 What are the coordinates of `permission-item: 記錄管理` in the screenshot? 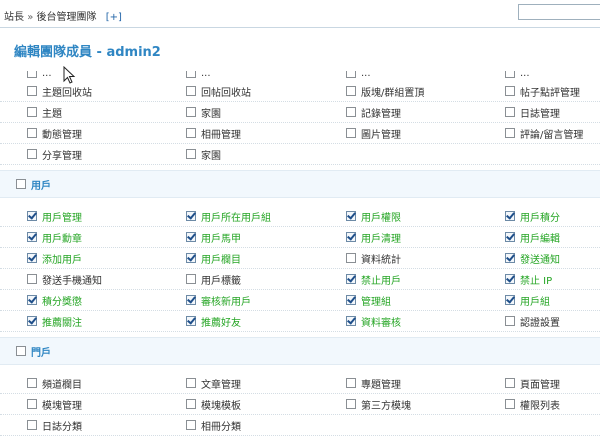 It's located at (373, 112).